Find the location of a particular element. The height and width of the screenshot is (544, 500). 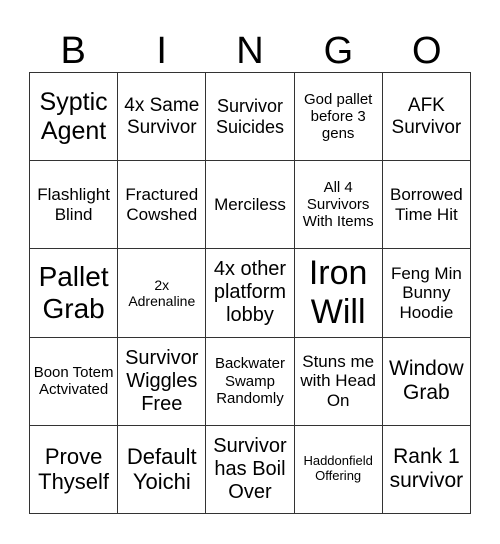

bingo-cell: Flashlight Blind is located at coordinates (73, 205).